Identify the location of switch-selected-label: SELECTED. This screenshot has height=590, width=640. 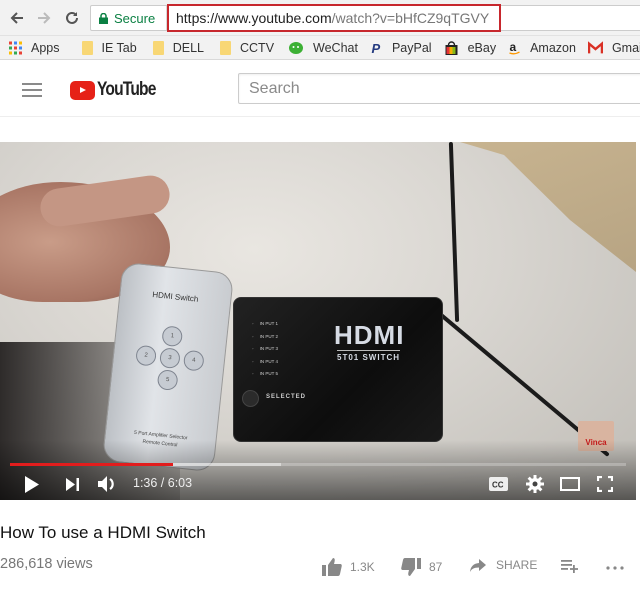
(286, 397).